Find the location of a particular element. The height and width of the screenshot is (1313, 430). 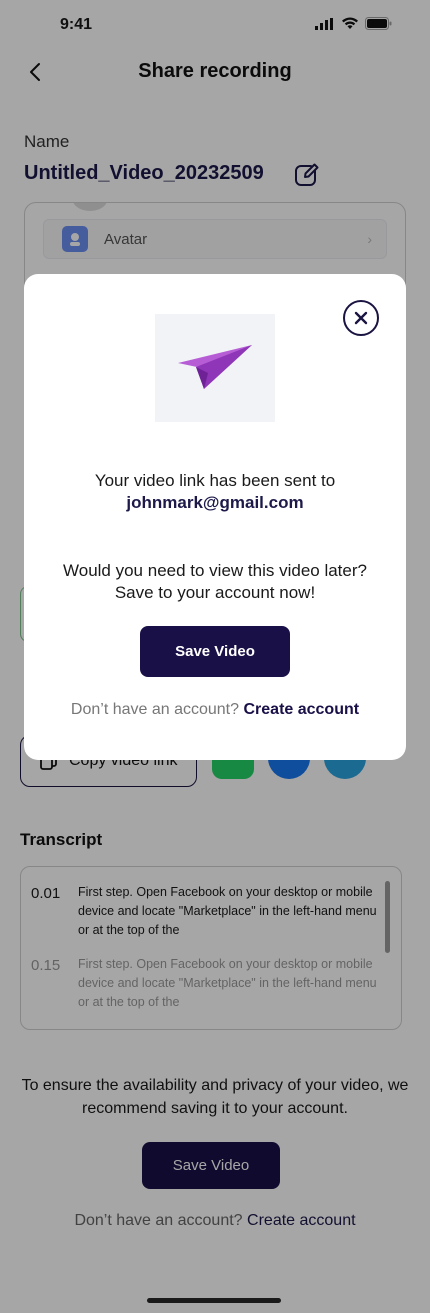

modal-account-prompt: Don’t have an account? Create account is located at coordinates (215, 710).